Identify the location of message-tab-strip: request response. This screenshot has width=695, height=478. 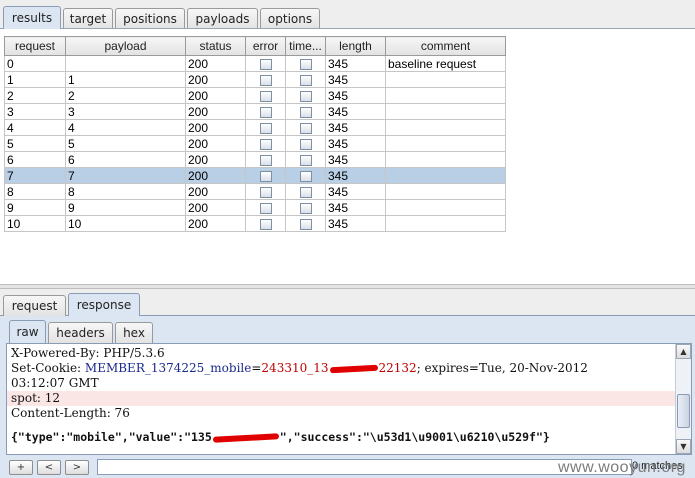
(72, 304).